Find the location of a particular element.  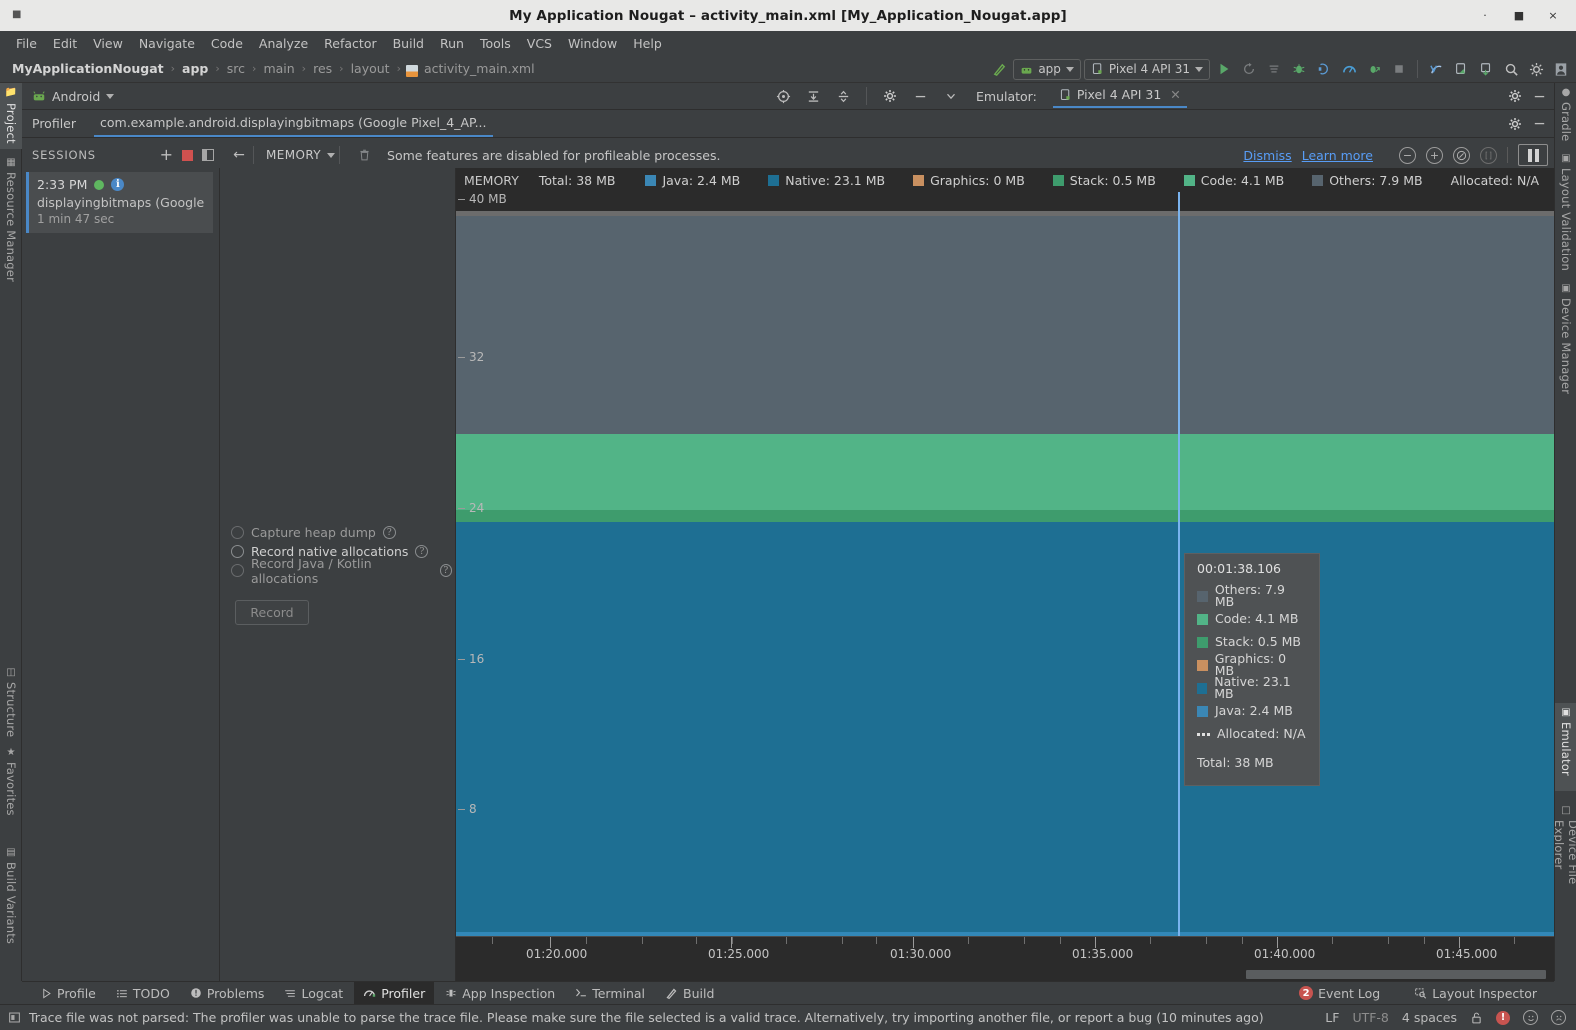

sync-gradle-icon is located at coordinates (1436, 69).